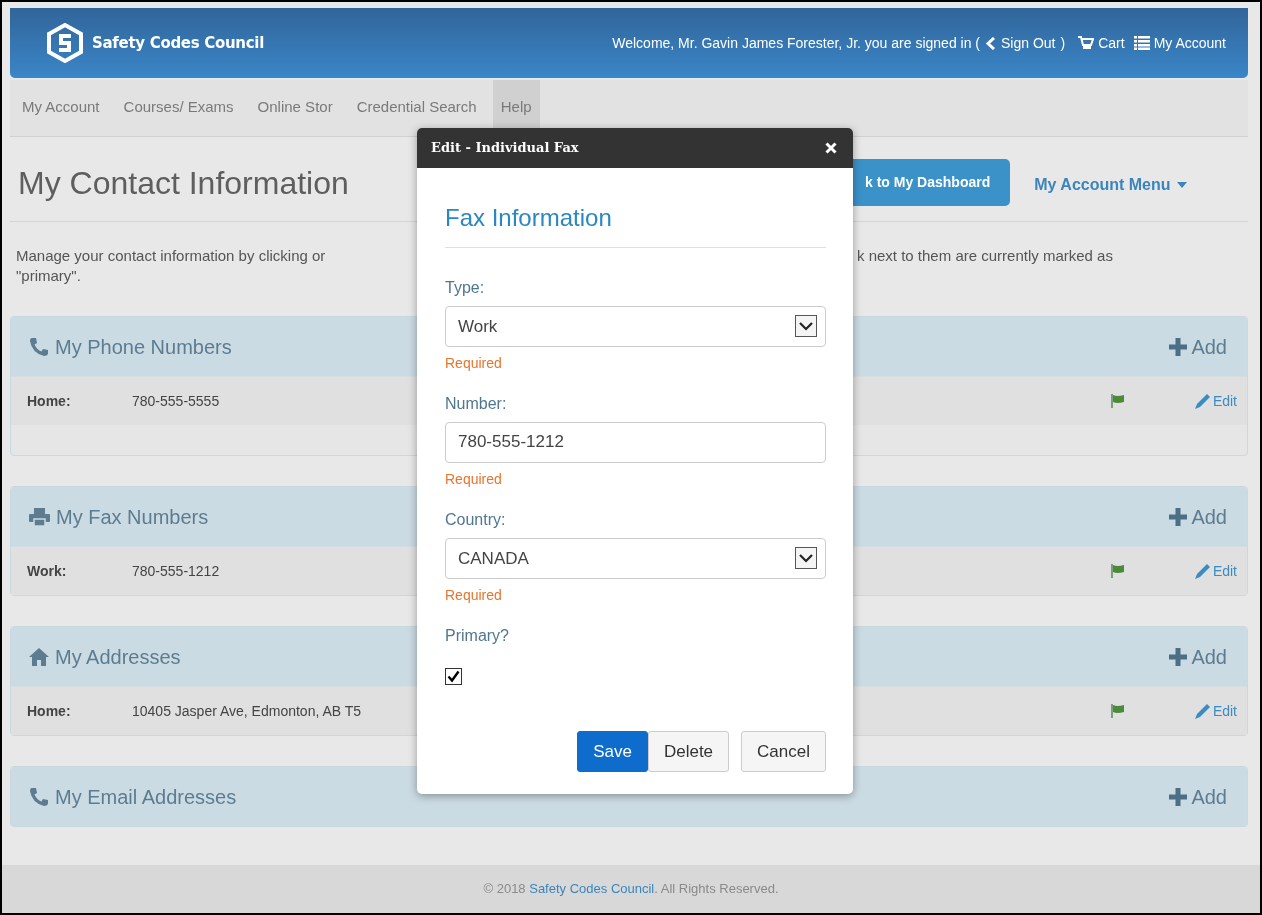 The height and width of the screenshot is (915, 1262). I want to click on home-icon, so click(39, 656).